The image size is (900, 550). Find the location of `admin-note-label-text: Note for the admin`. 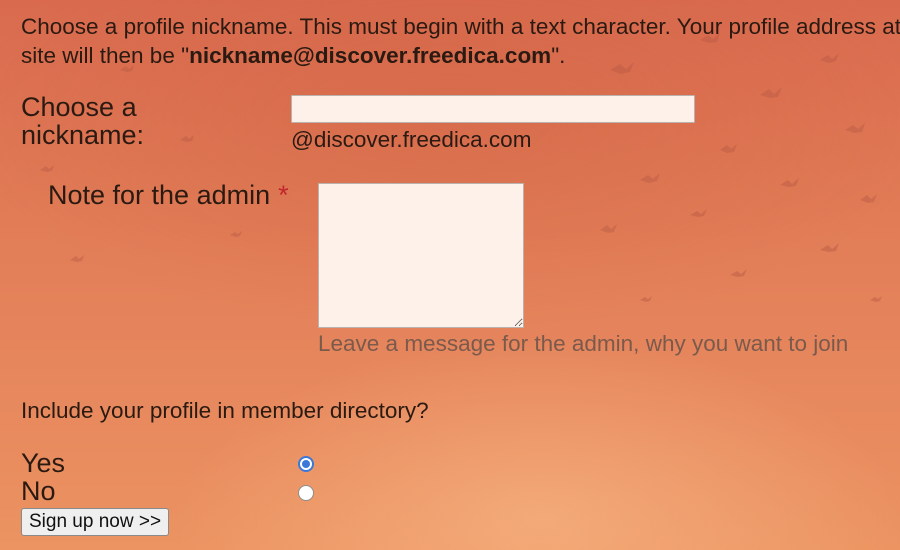

admin-note-label-text: Note for the admin is located at coordinates (159, 195).